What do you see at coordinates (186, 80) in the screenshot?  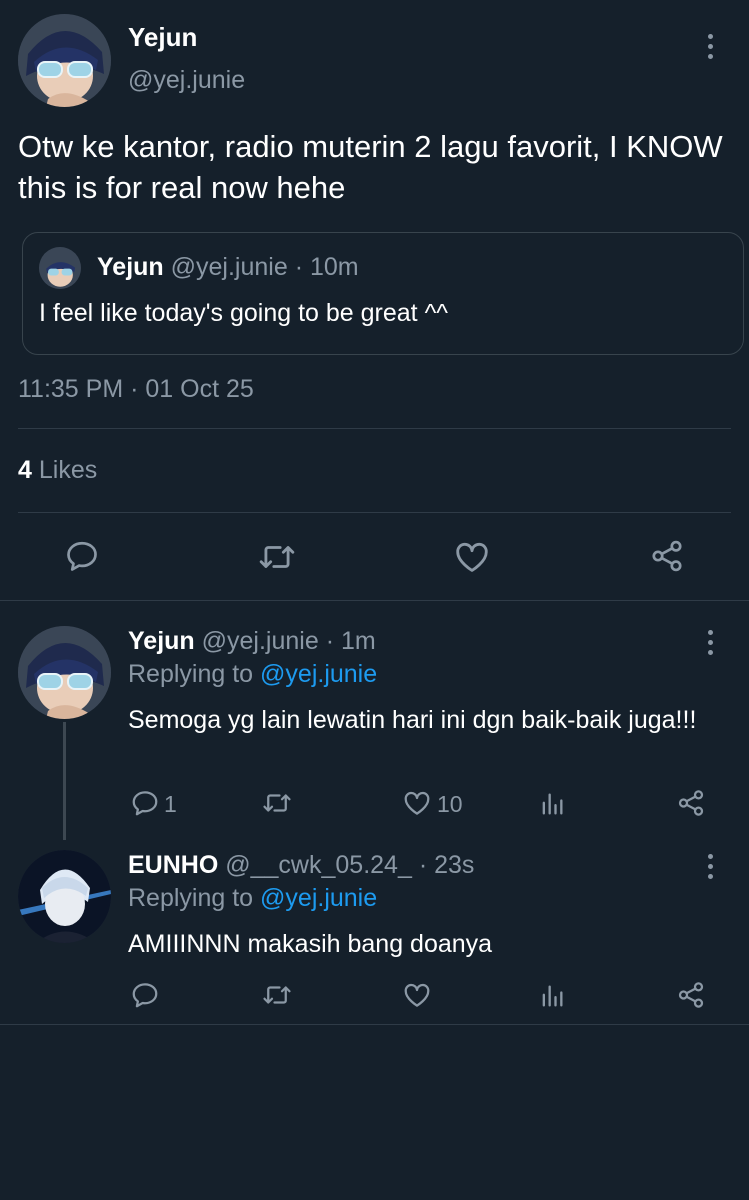 I see `author-handle: @yej.junie` at bounding box center [186, 80].